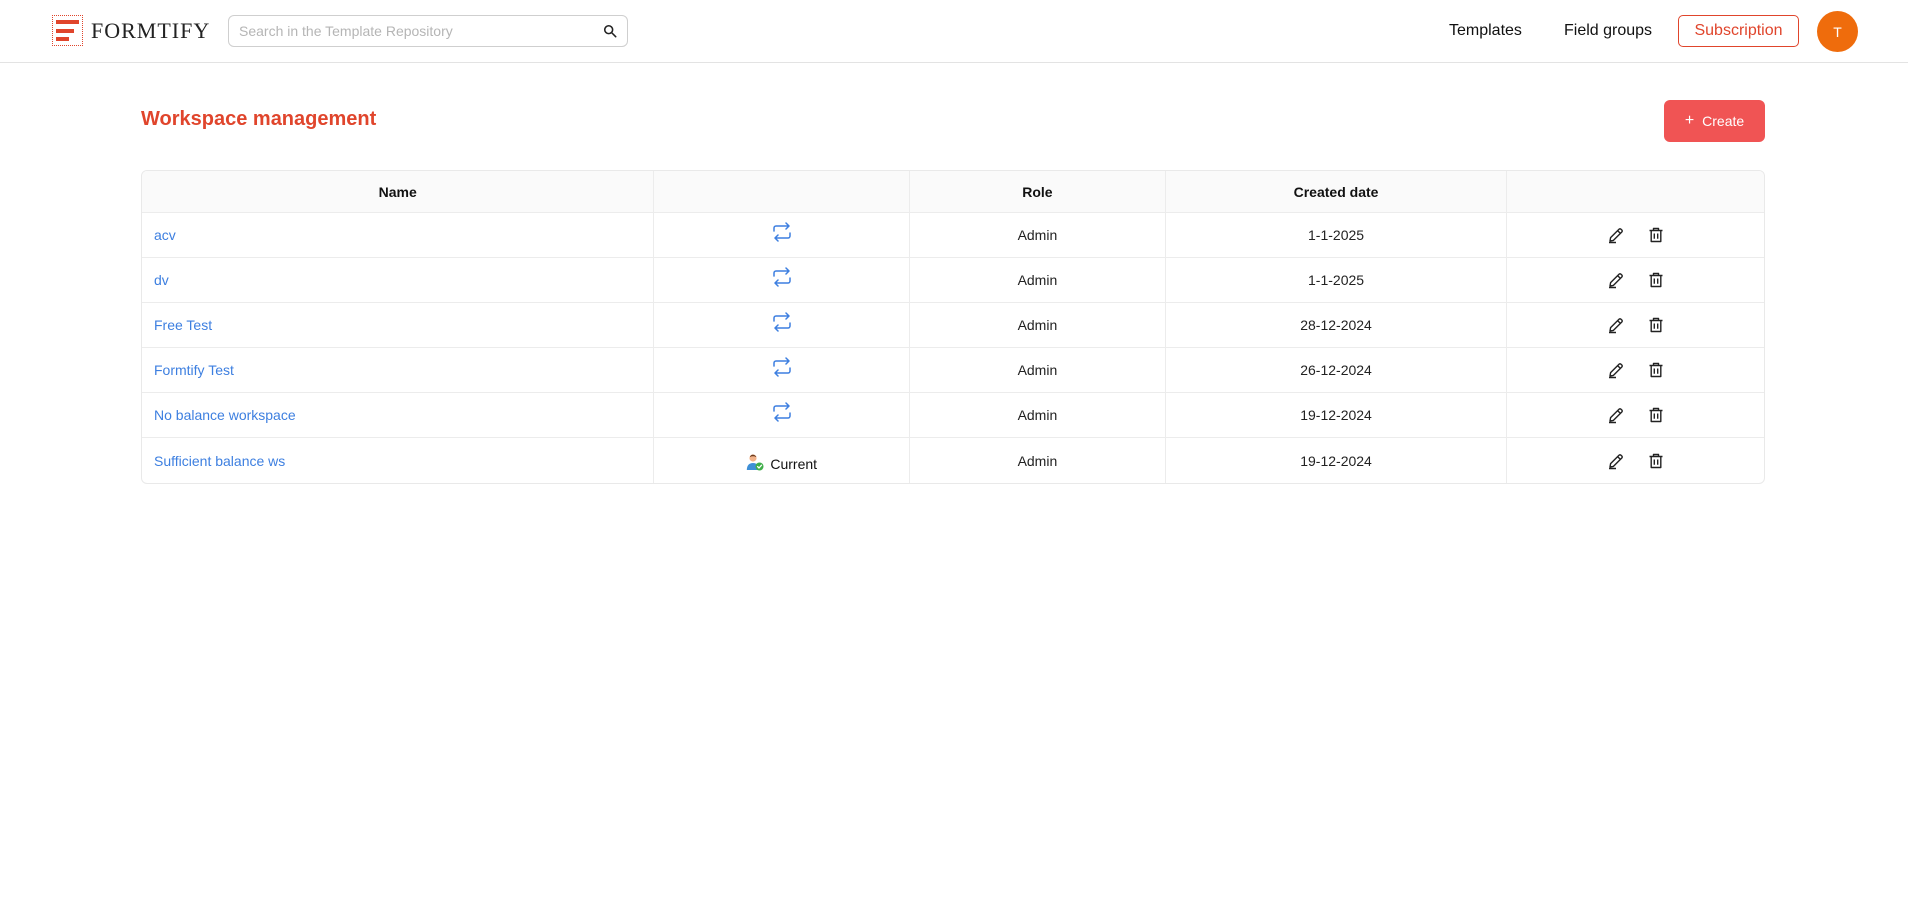 This screenshot has height=923, width=1908. I want to click on table-row: Formtify Test Admin 26-12-2024, so click(953, 370).